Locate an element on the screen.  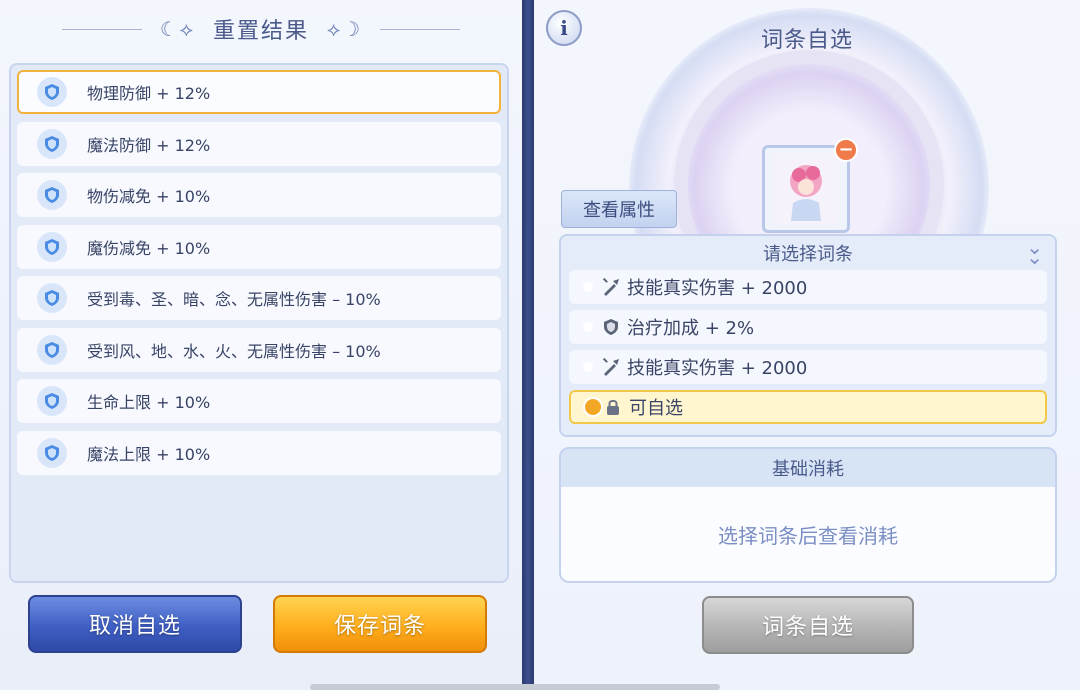
save-entry-button: 保存词条 is located at coordinates (380, 624).